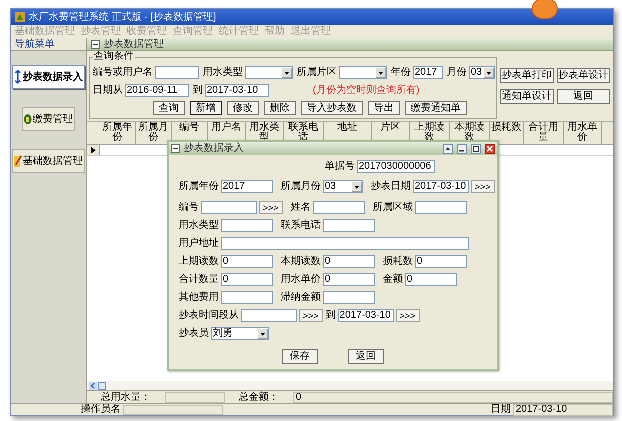 This screenshot has width=622, height=421. What do you see at coordinates (20, 17) in the screenshot?
I see `app-icon` at bounding box center [20, 17].